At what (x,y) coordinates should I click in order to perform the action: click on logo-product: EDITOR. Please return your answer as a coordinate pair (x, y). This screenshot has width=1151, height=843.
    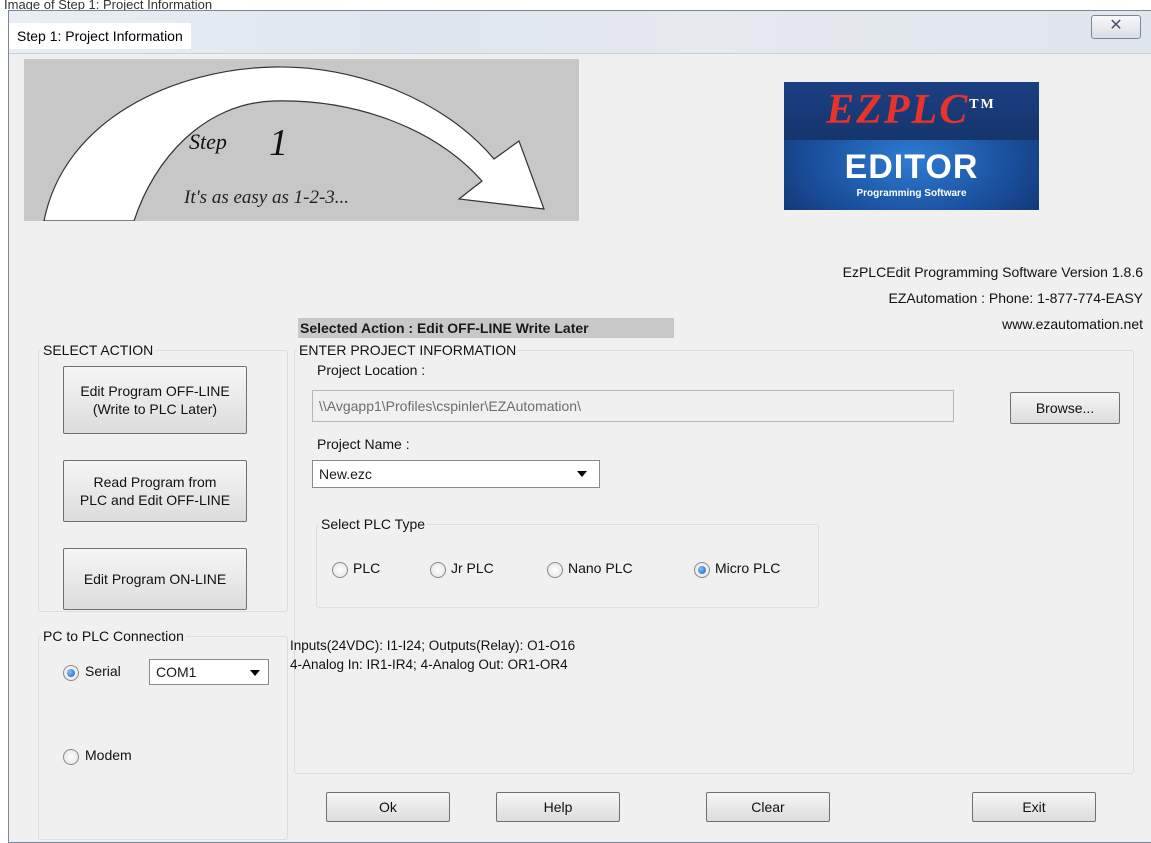
    Looking at the image, I should click on (911, 167).